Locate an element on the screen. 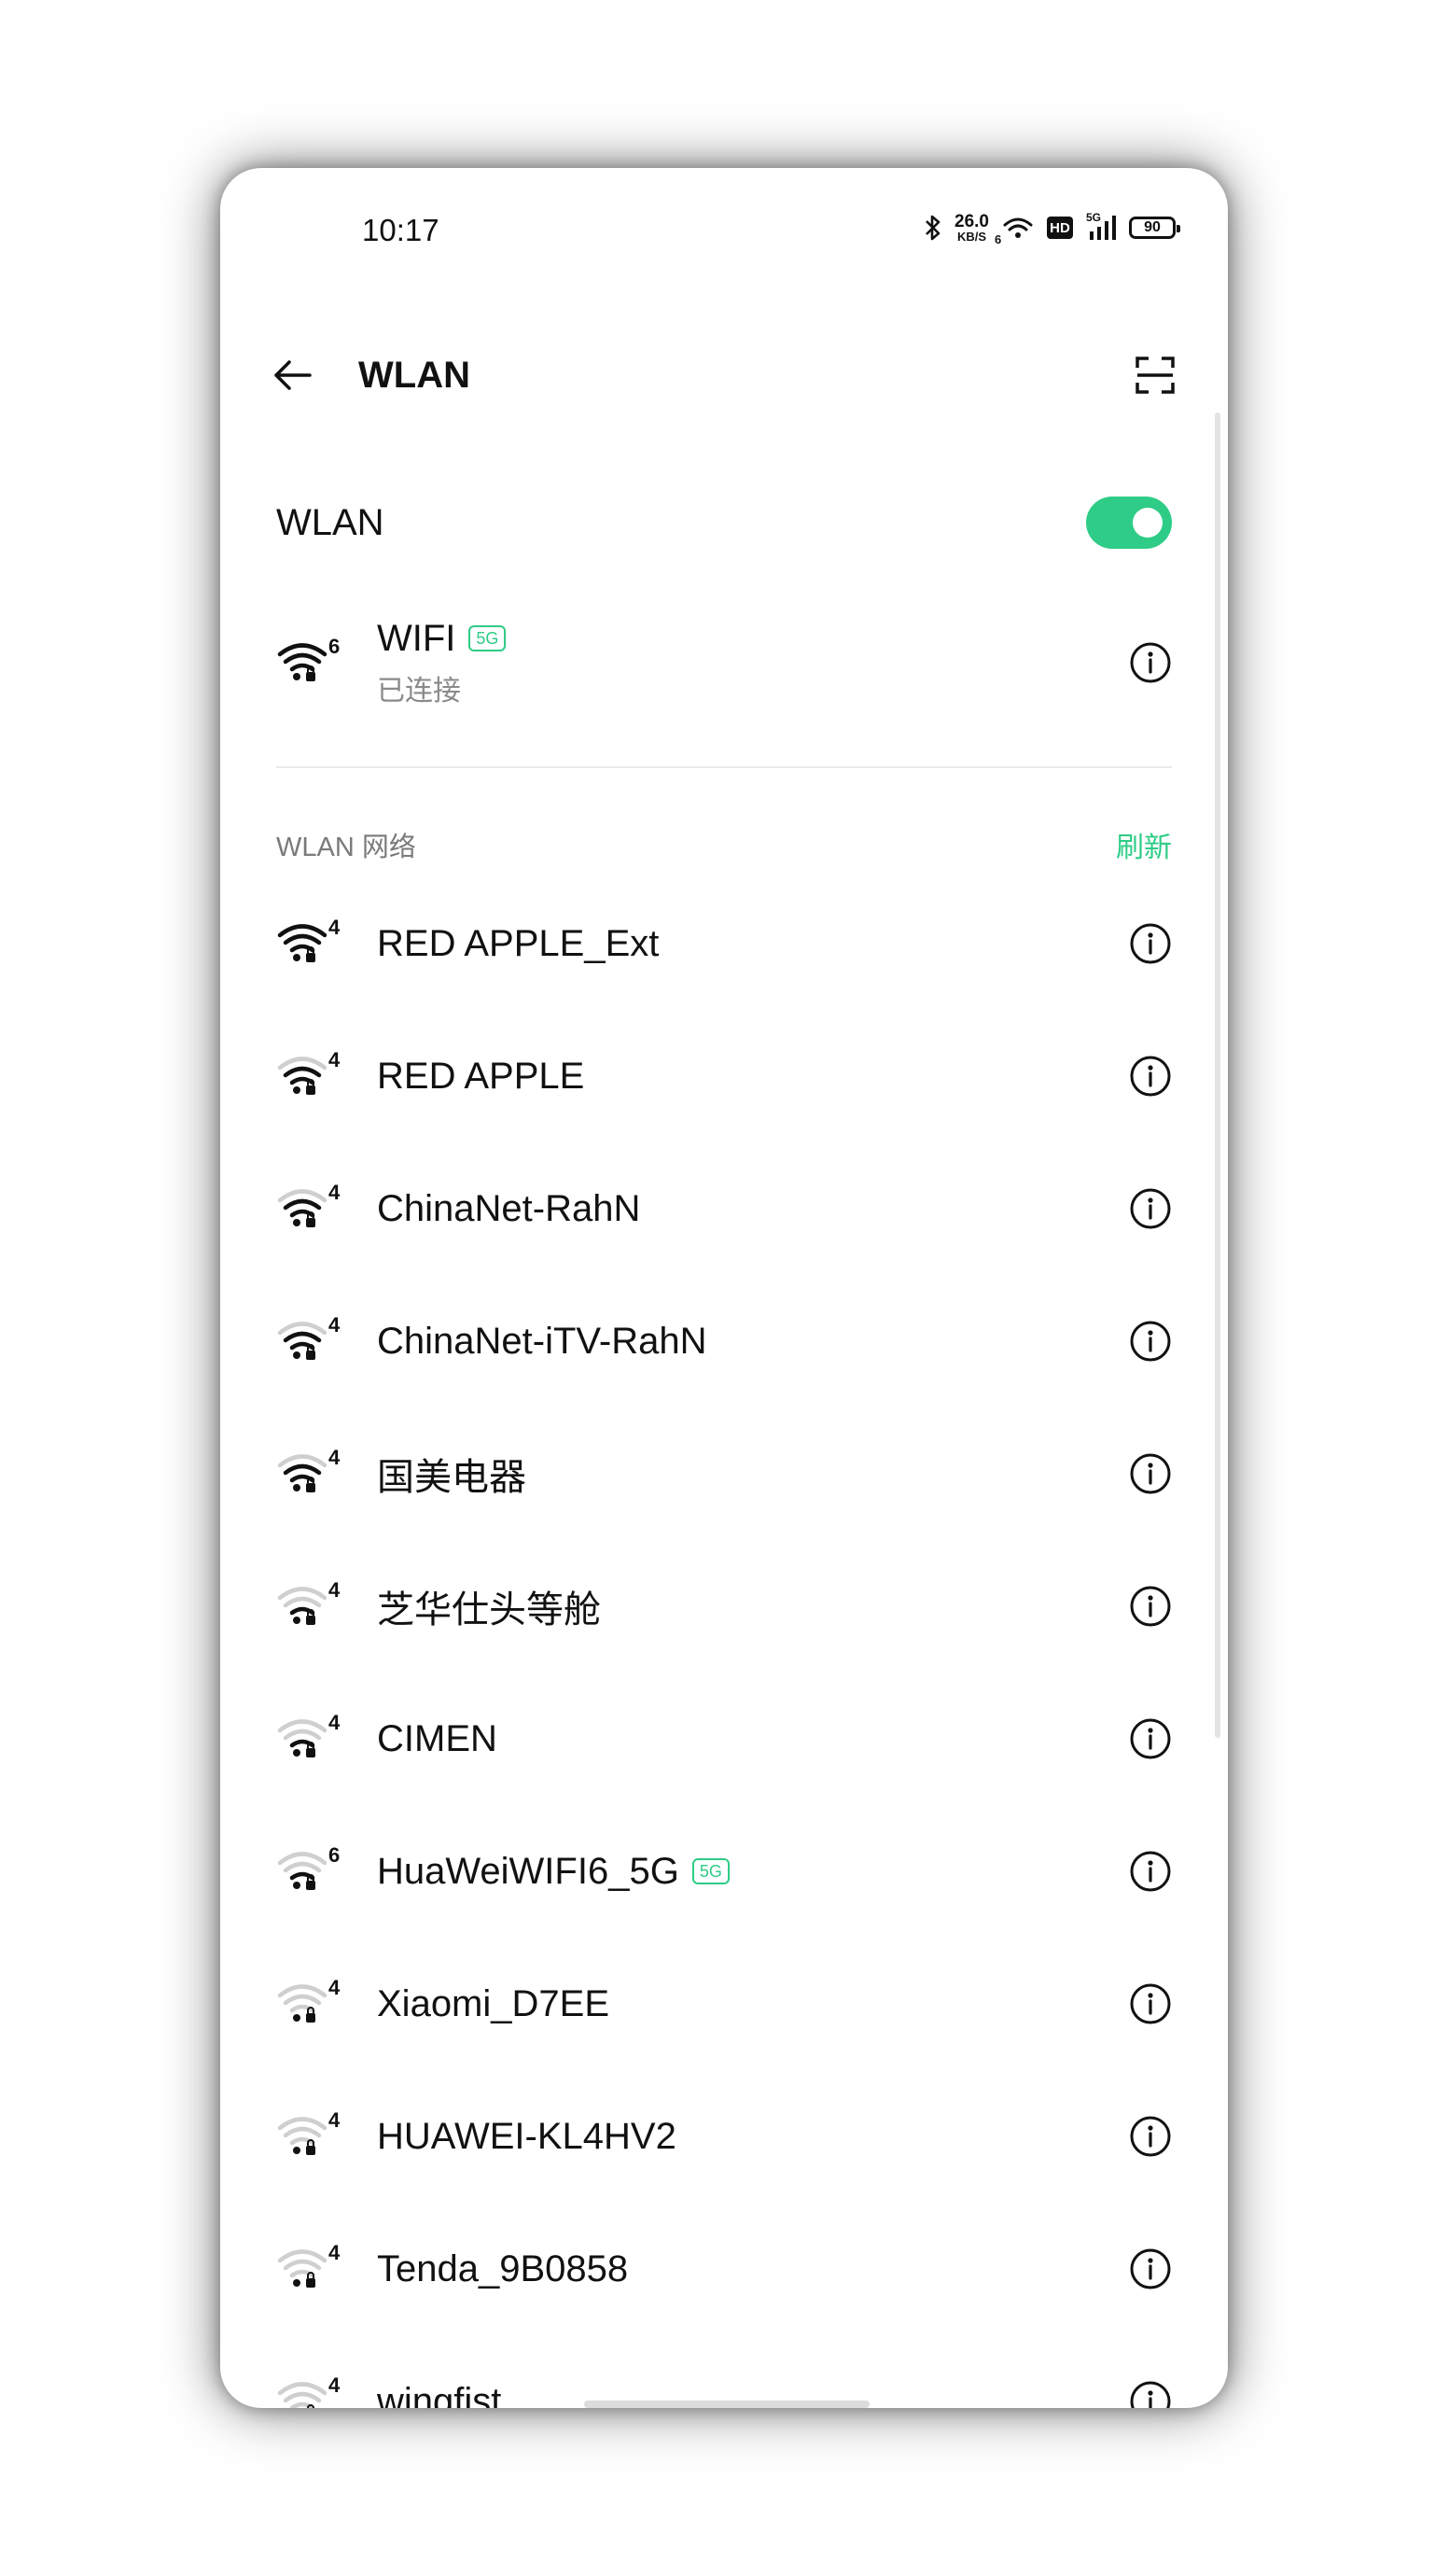 This screenshot has height=2576, width=1449. network-name-block: RED APPLE is located at coordinates (753, 1077).